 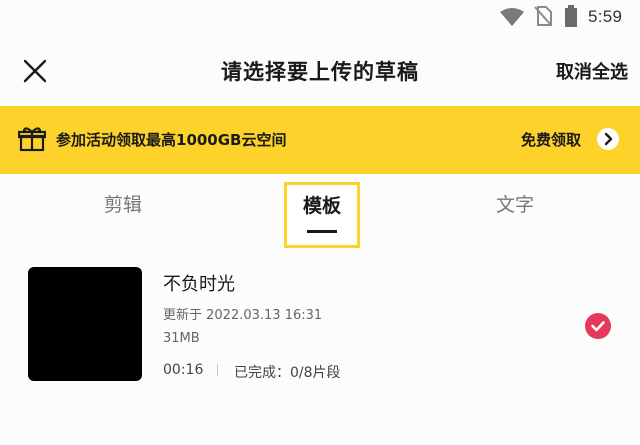 I want to click on tab-template-label: 模板, so click(x=321, y=206).